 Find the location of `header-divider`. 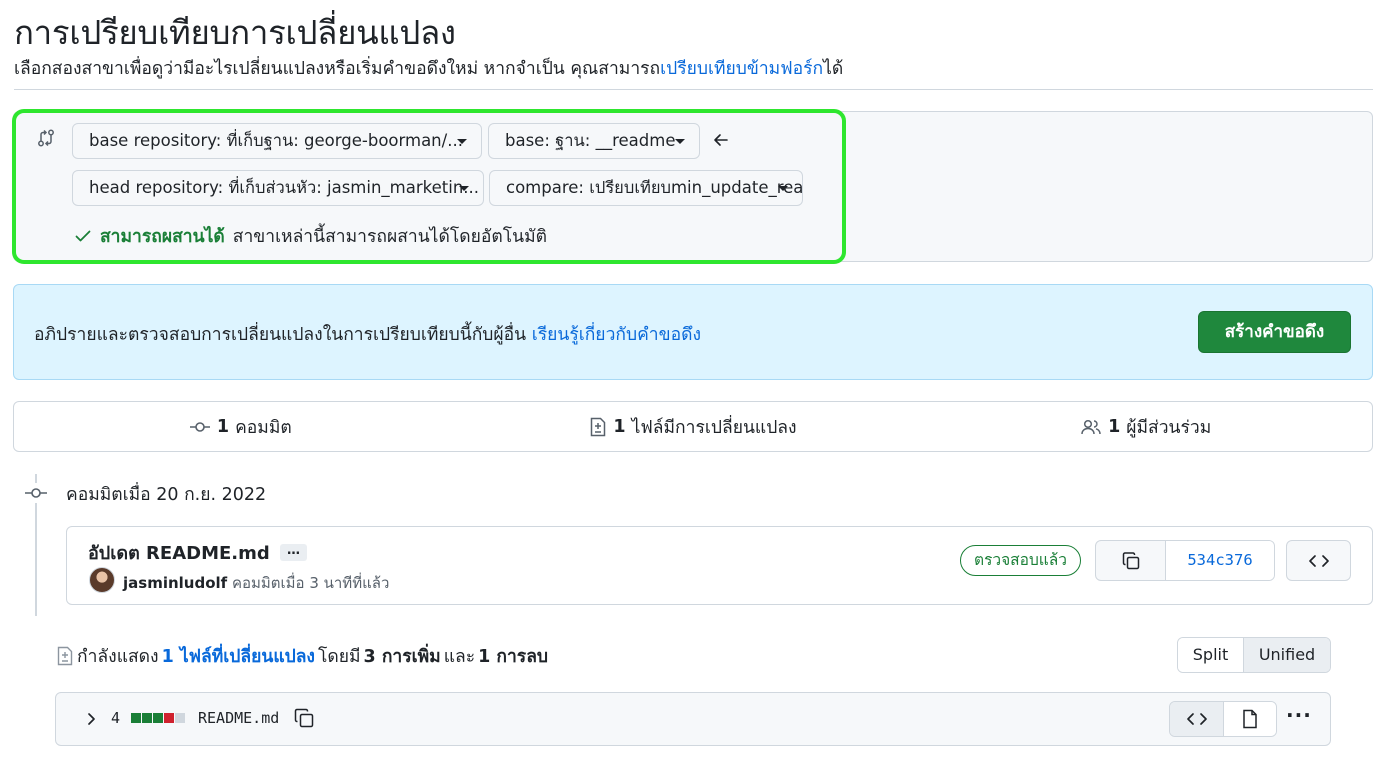

header-divider is located at coordinates (693, 89).